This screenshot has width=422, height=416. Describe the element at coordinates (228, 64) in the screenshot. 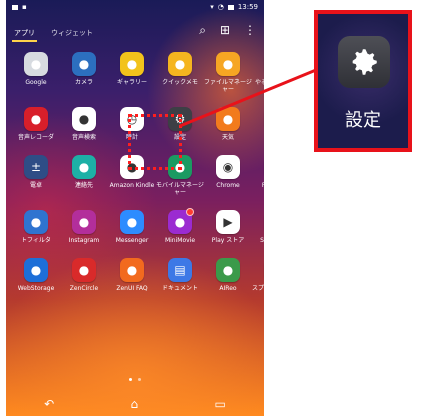

I see `file-manager-icon: ●` at that location.